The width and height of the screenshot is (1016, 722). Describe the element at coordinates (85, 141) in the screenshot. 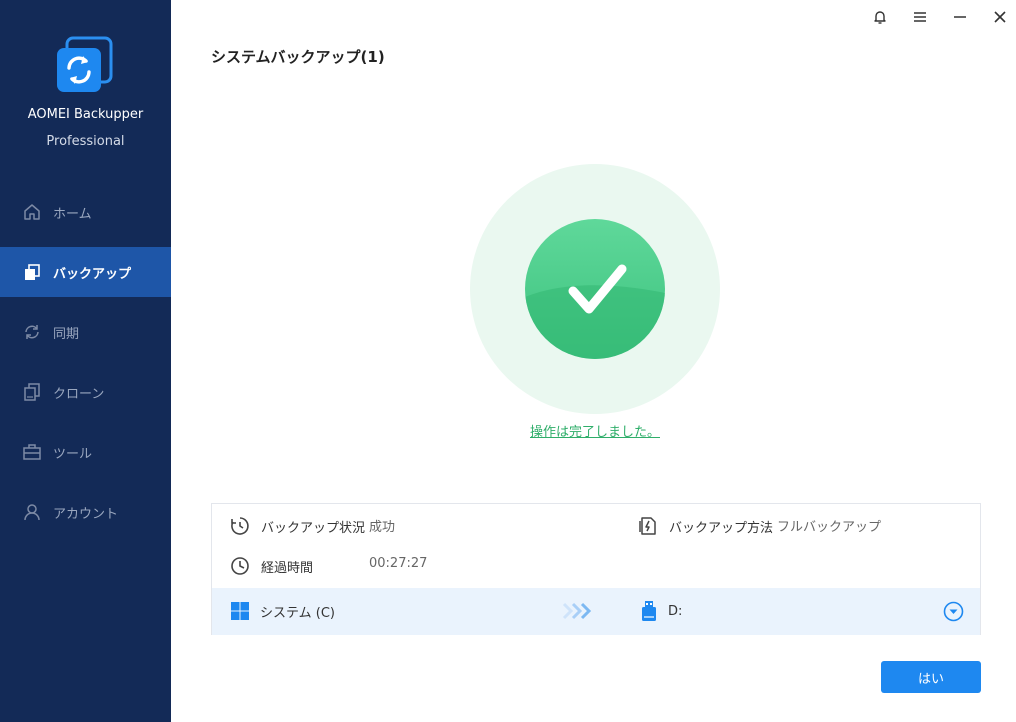

I see `app-edition: Professional` at that location.